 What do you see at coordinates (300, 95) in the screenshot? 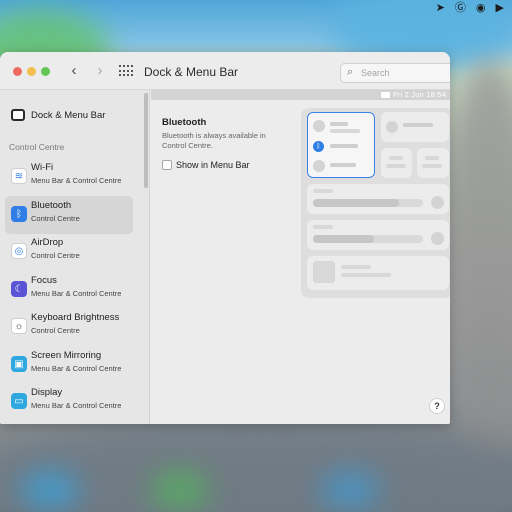
I see `menubar-preview: Fri 2 Jun 18:54` at bounding box center [300, 95].